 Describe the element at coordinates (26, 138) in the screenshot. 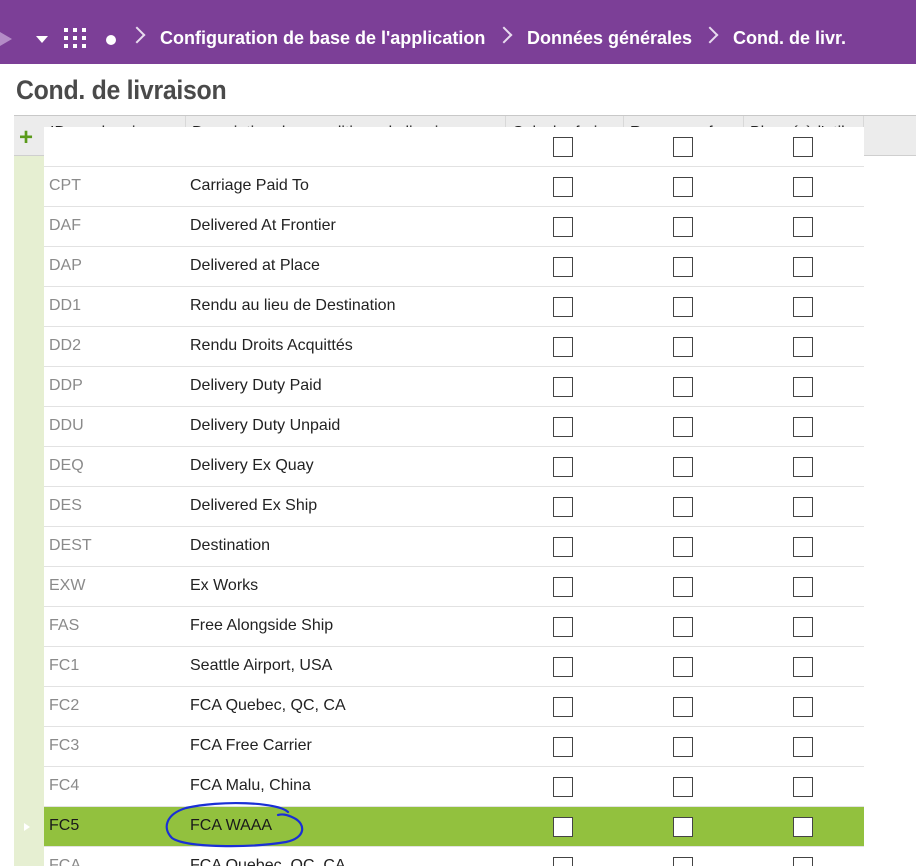

I see `add-row-icon: +` at that location.